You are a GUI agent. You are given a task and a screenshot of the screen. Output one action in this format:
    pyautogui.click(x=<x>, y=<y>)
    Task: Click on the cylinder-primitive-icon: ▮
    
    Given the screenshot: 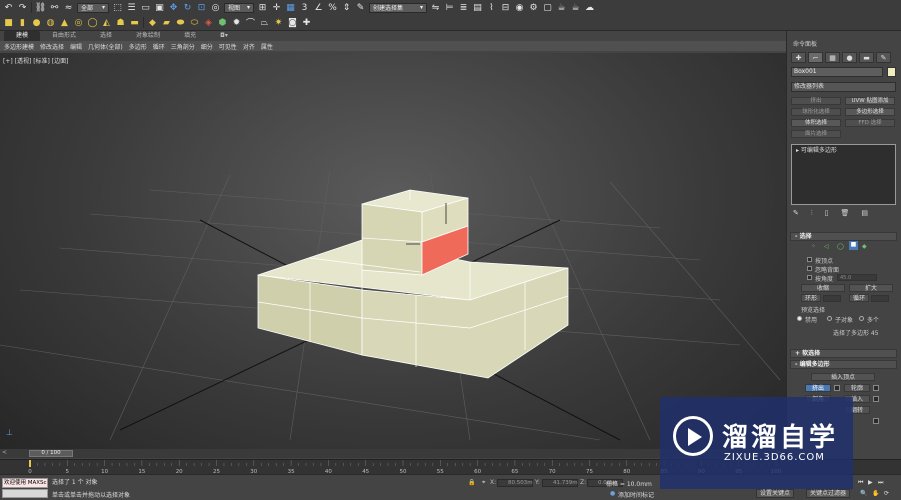 What is the action you would take?
    pyautogui.click(x=22, y=22)
    